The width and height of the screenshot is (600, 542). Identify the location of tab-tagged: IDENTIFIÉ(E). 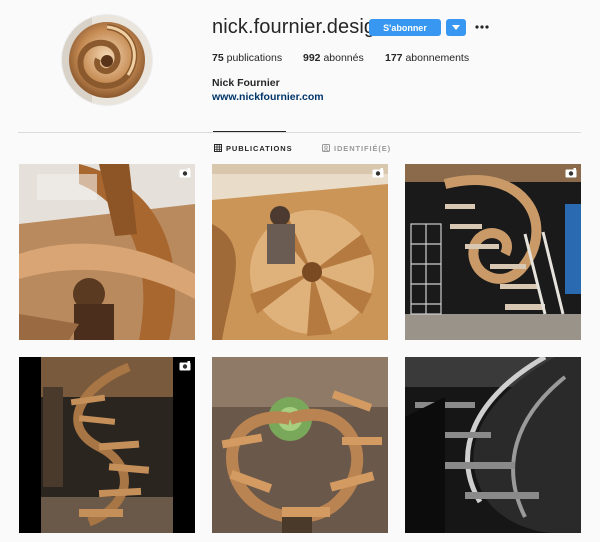
(356, 148).